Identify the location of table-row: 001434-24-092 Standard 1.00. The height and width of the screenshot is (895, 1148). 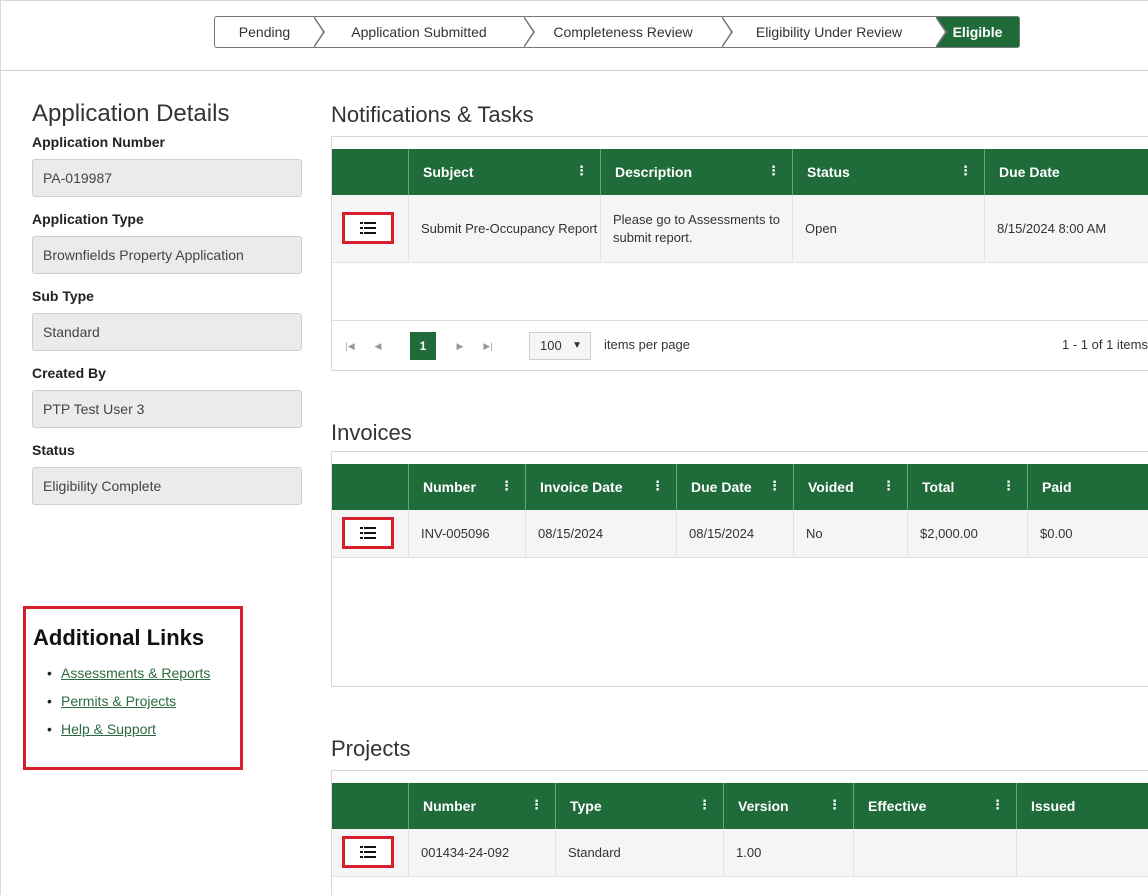
(740, 853).